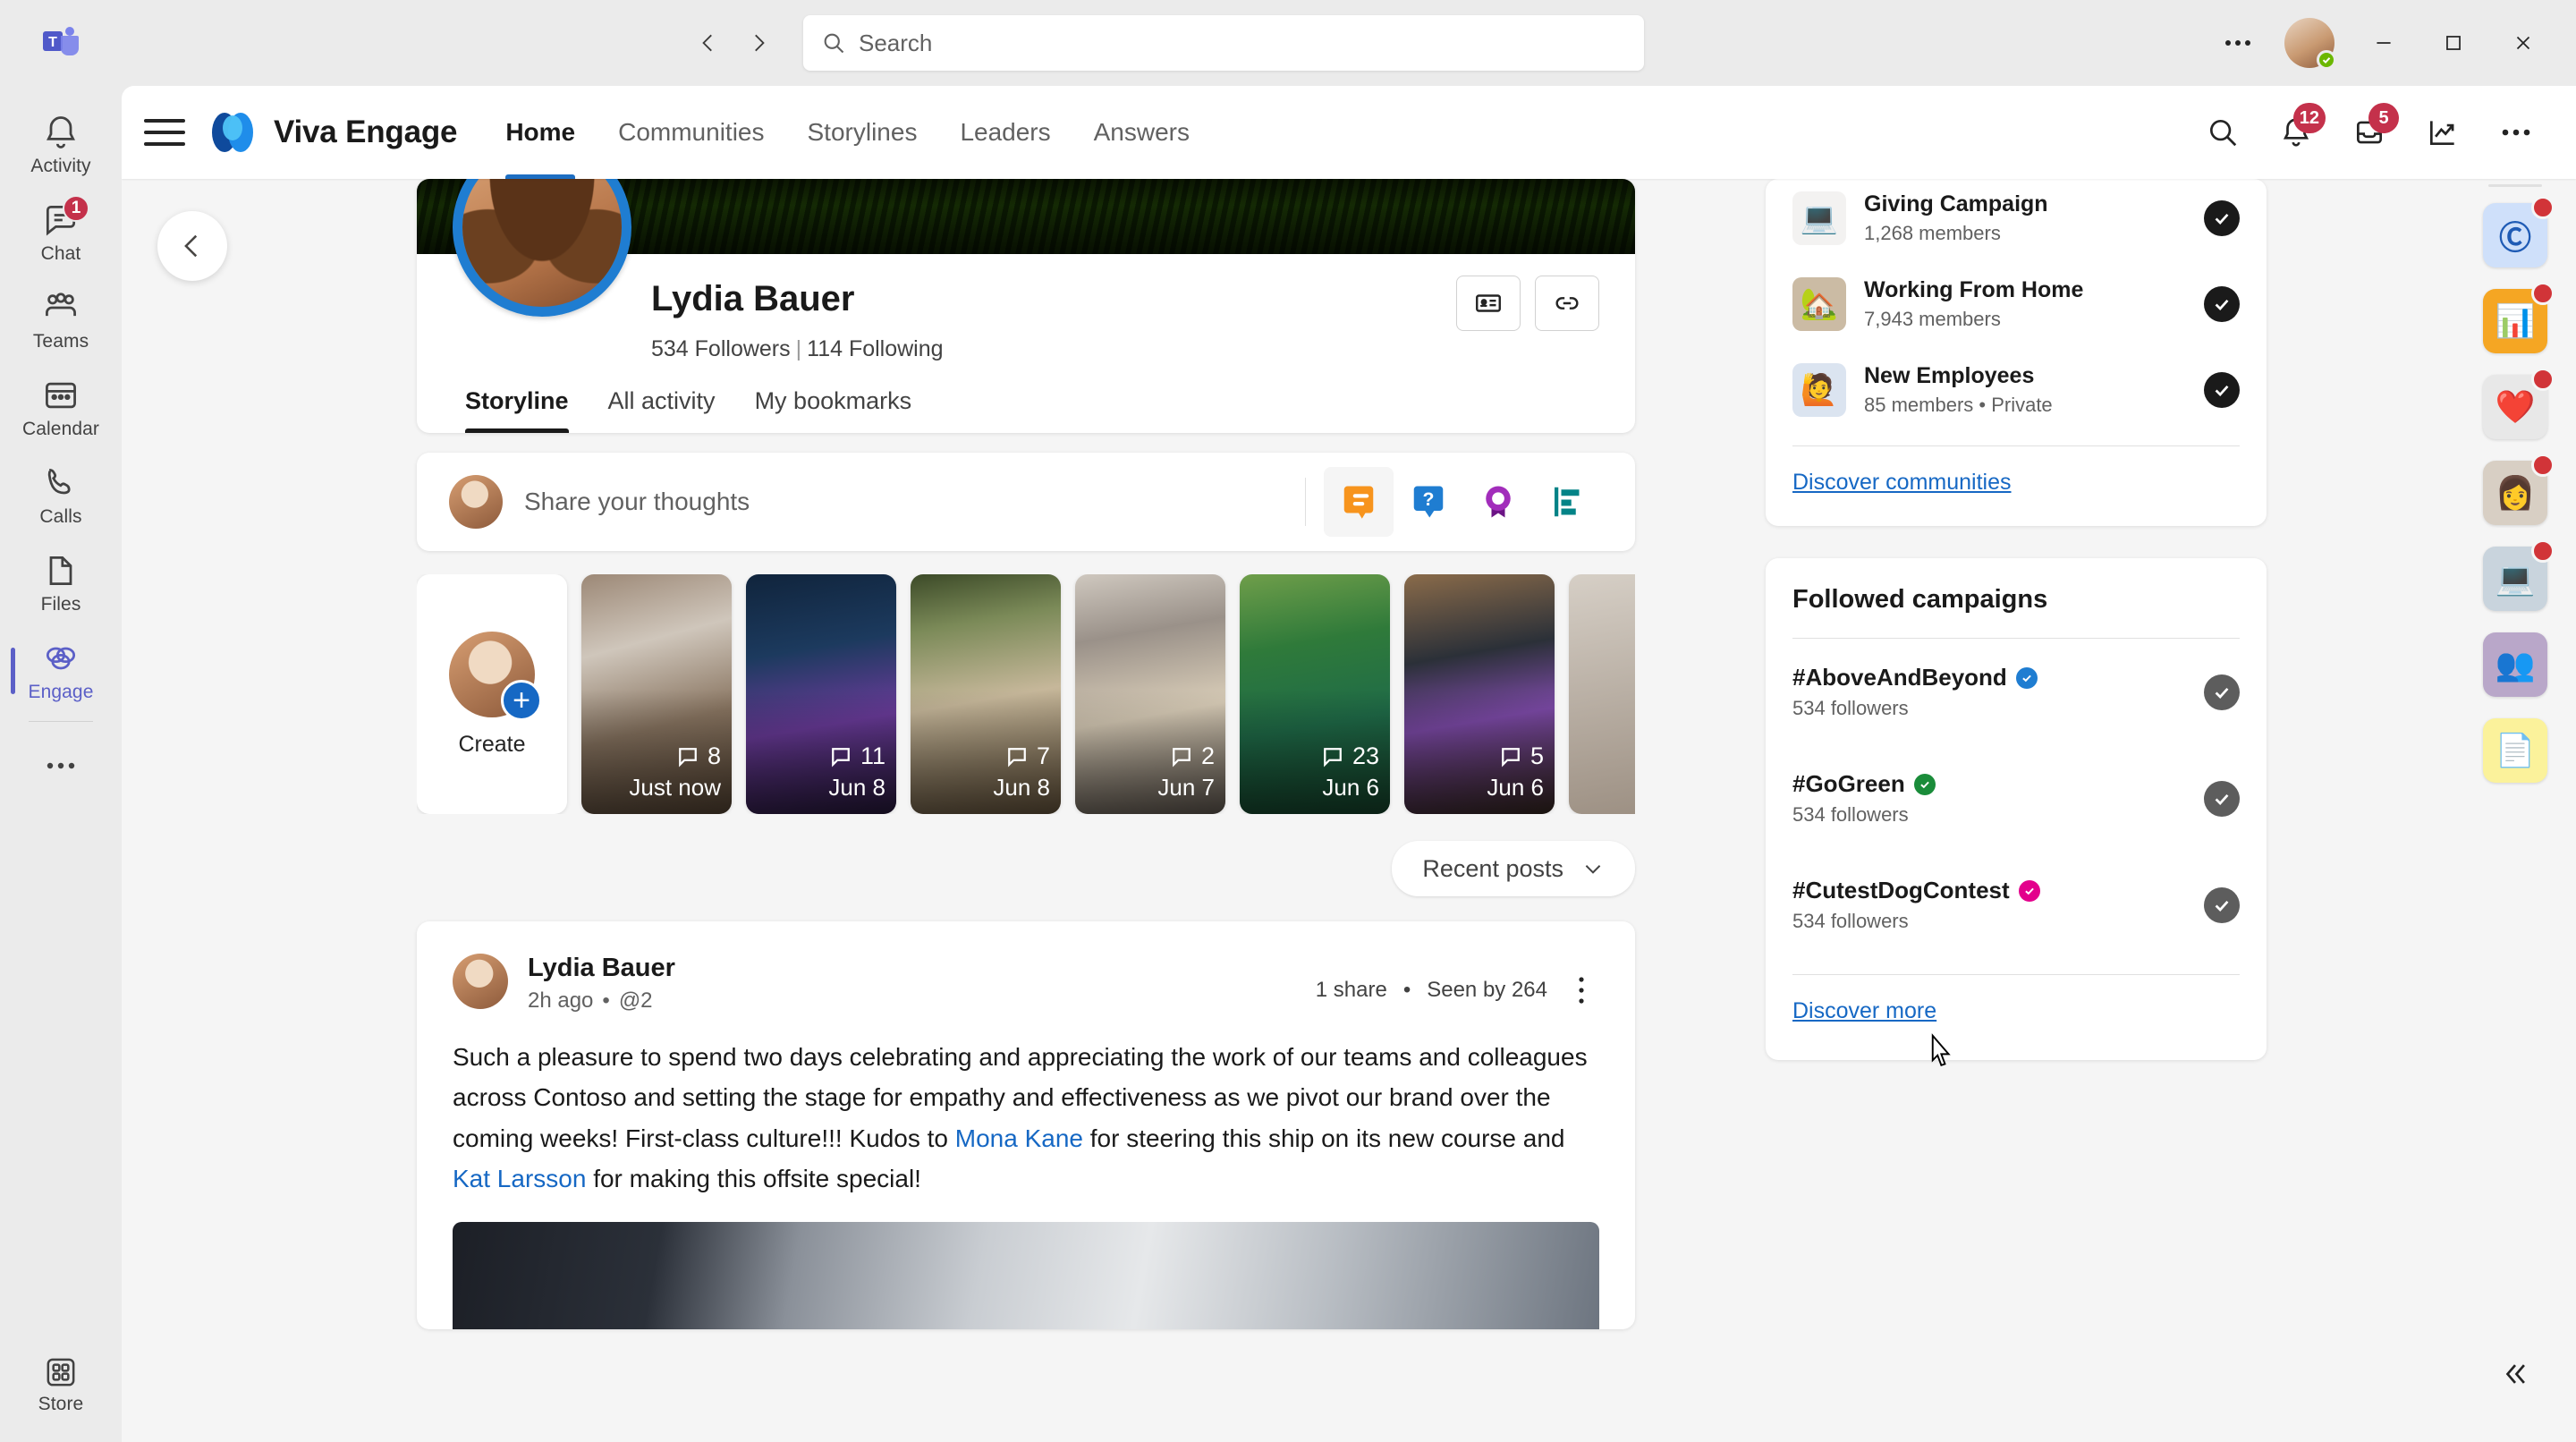 This screenshot has width=2576, height=1442. What do you see at coordinates (2223, 132) in the screenshot?
I see `header-search-button` at bounding box center [2223, 132].